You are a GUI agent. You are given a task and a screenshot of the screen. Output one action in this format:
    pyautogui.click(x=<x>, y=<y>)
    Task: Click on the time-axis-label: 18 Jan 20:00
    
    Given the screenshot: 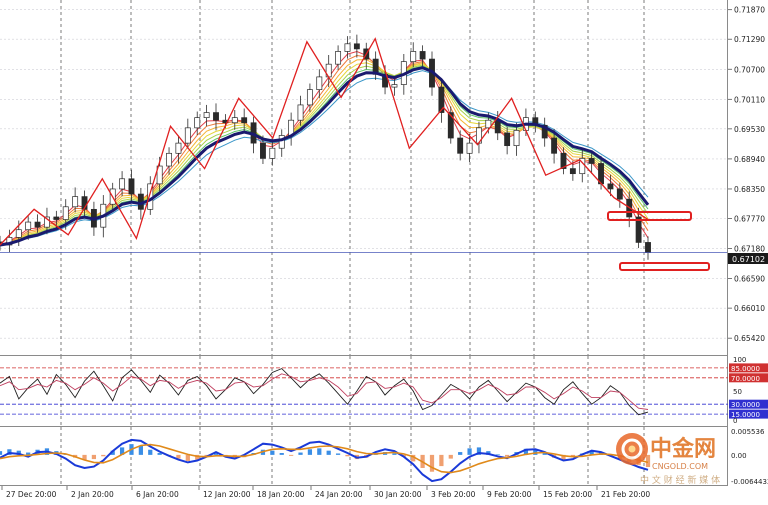 What is the action you would take?
    pyautogui.click(x=281, y=494)
    